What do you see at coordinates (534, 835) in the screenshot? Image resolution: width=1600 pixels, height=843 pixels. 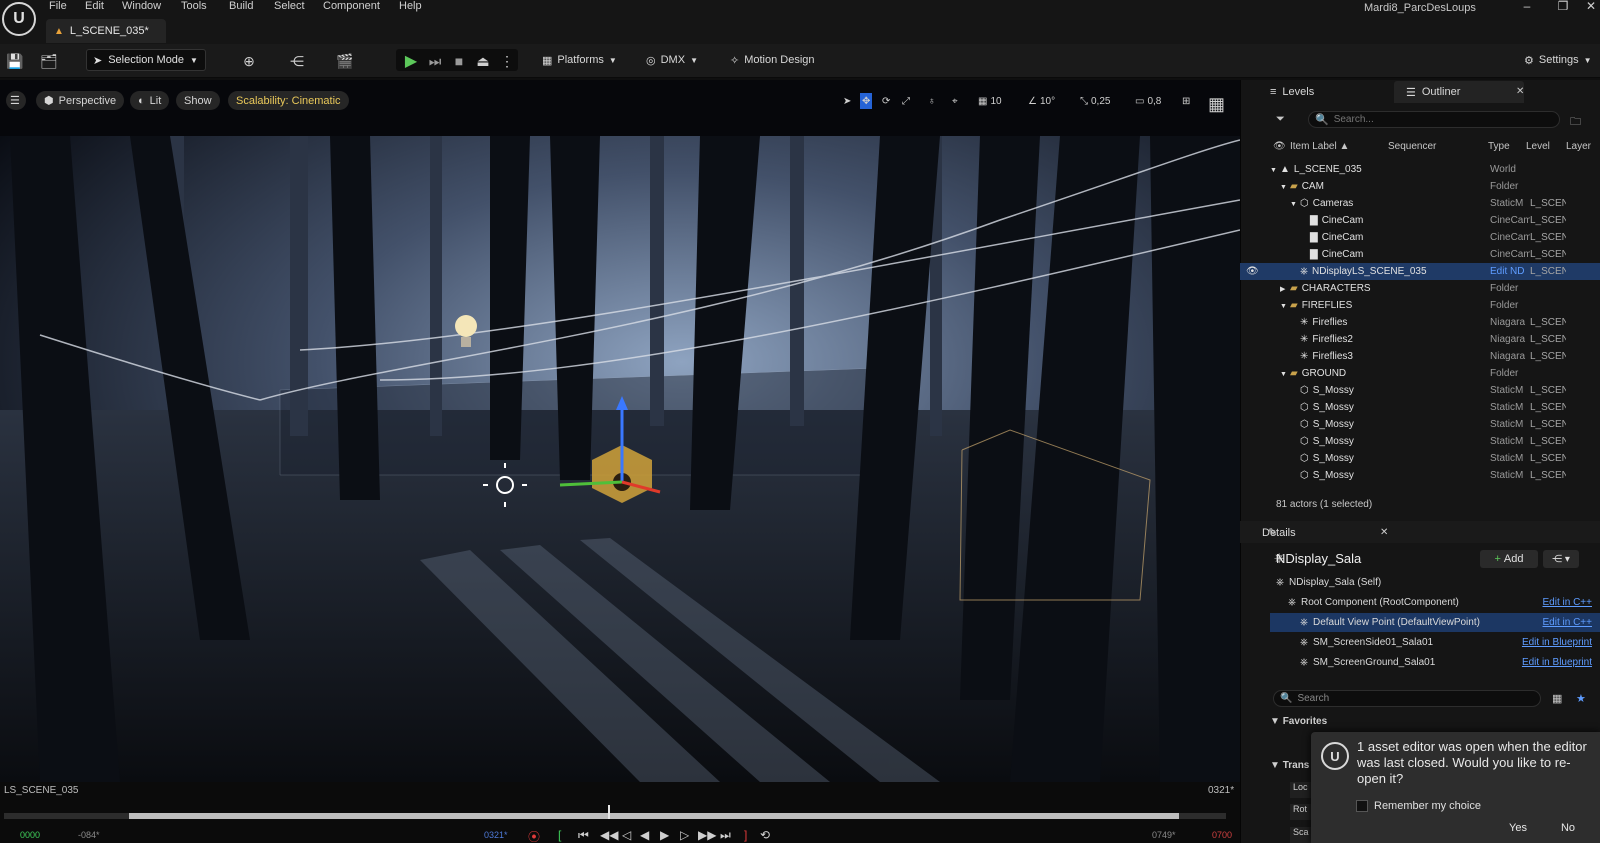 I see `record-icon: ⦿` at bounding box center [534, 835].